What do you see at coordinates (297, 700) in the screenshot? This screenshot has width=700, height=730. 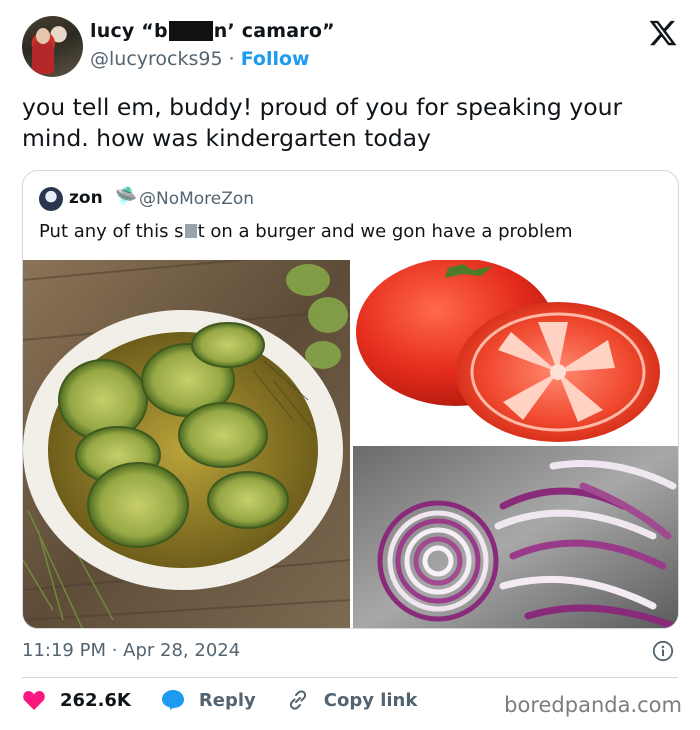 I see `link-icon` at bounding box center [297, 700].